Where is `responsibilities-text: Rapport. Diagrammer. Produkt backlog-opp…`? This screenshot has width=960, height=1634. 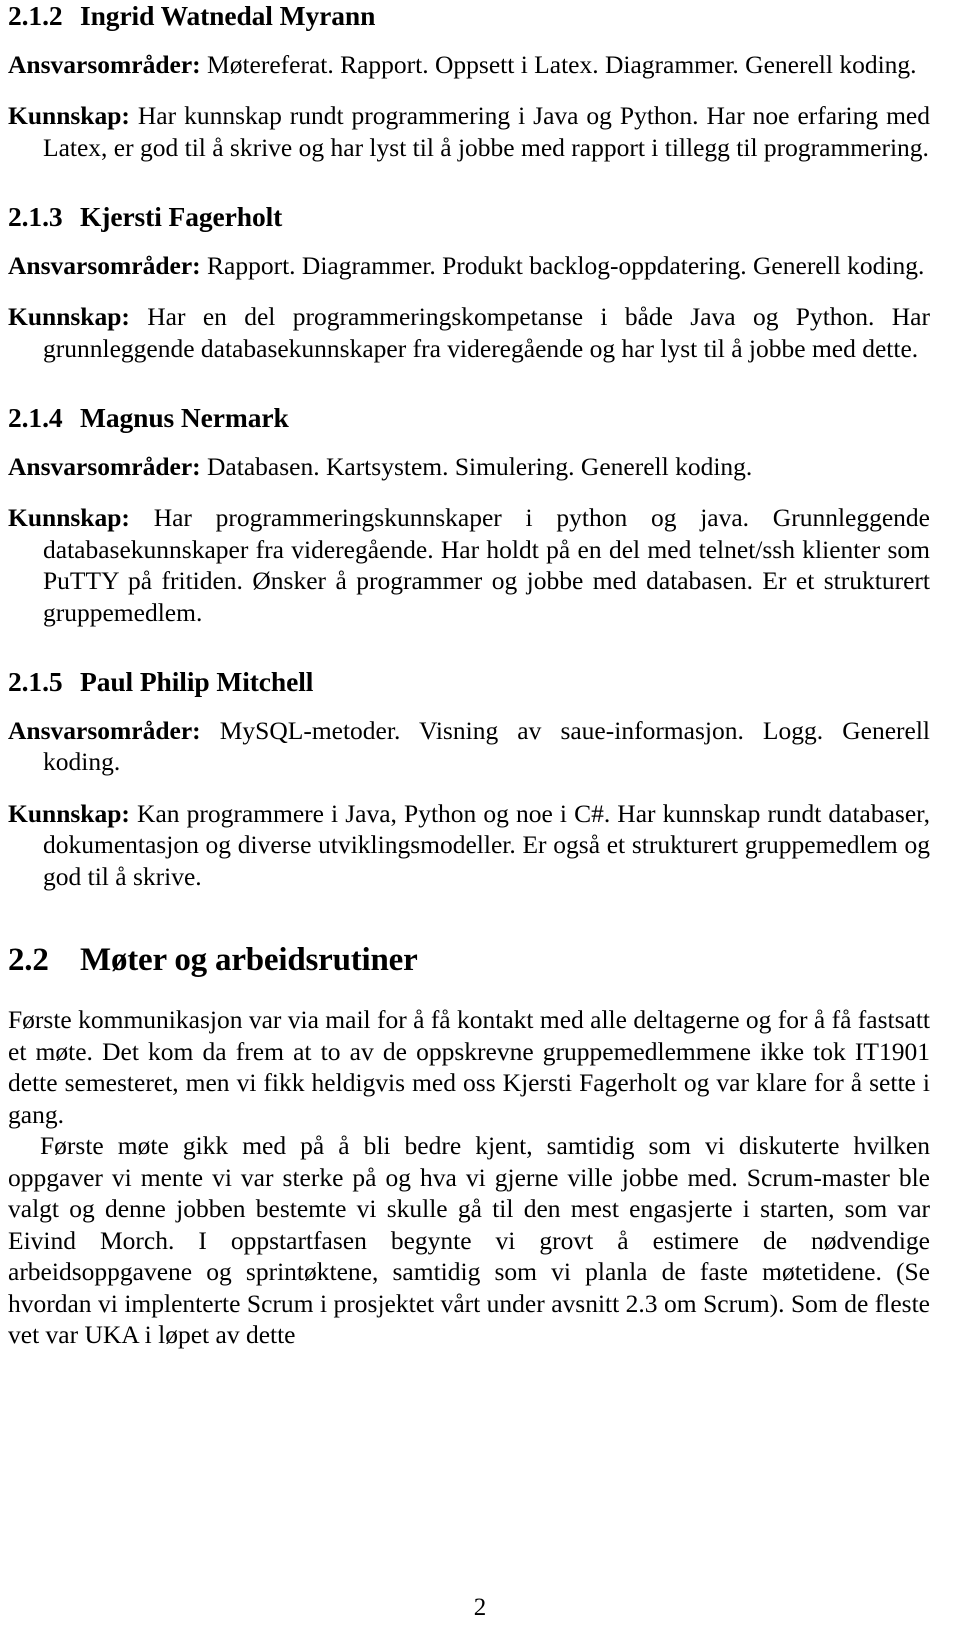 responsibilities-text: Rapport. Diagrammer. Produkt backlog-opp… is located at coordinates (566, 265).